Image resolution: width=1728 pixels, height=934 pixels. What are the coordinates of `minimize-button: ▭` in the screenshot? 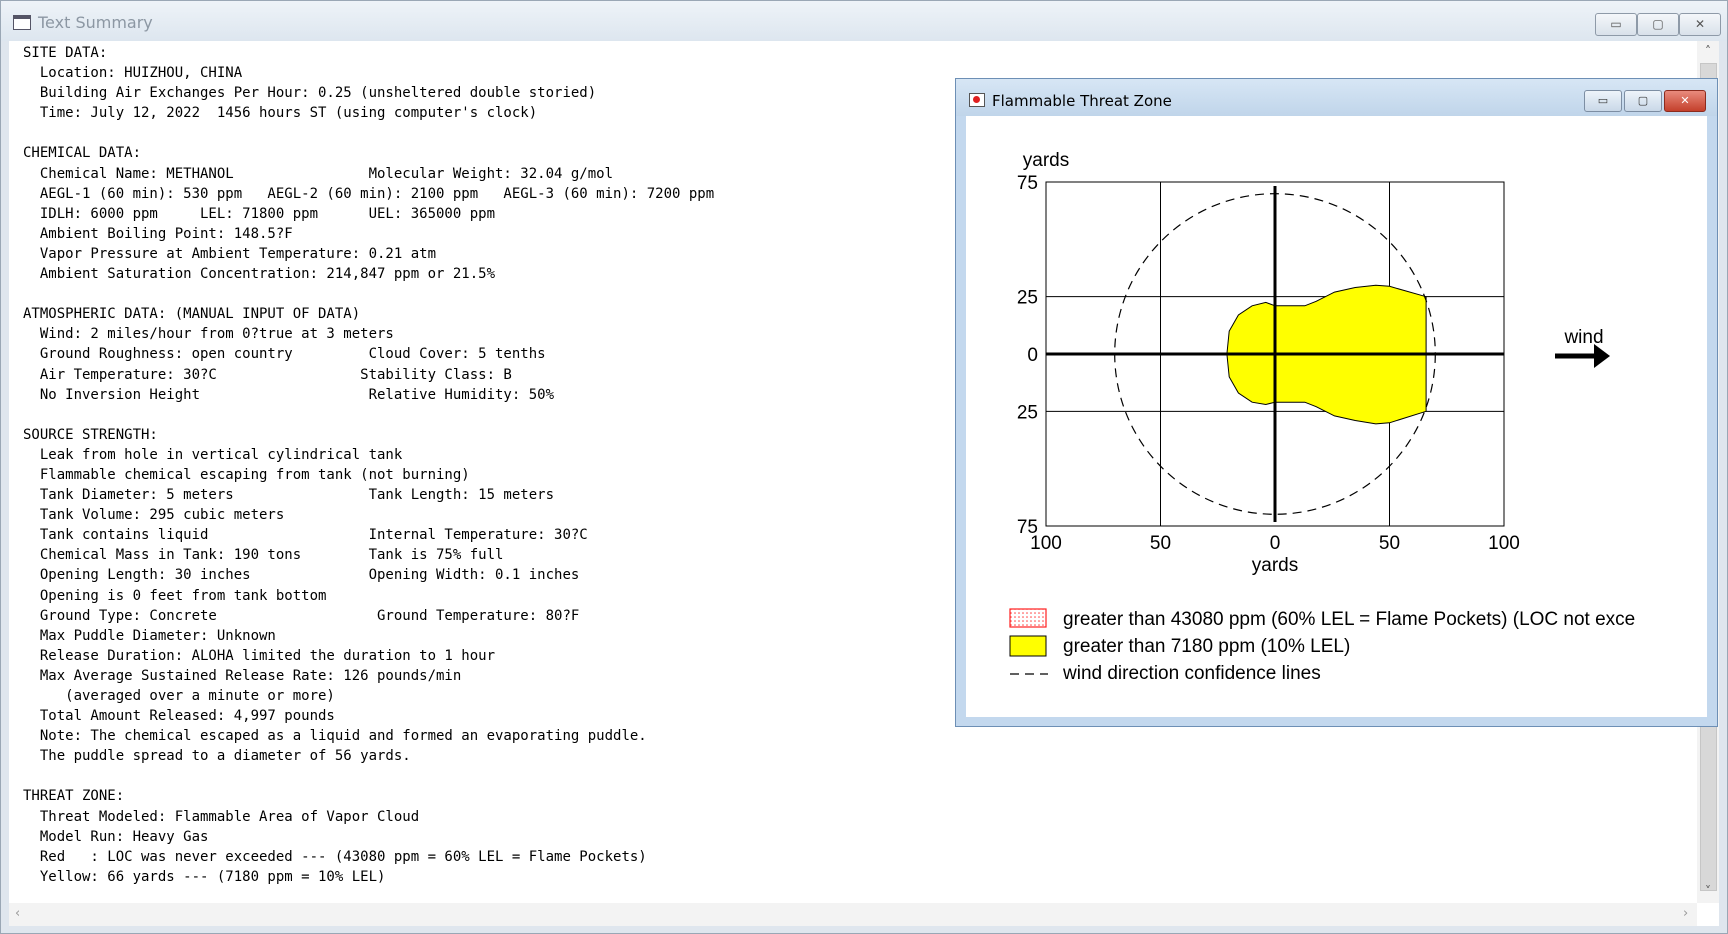 It's located at (1616, 24).